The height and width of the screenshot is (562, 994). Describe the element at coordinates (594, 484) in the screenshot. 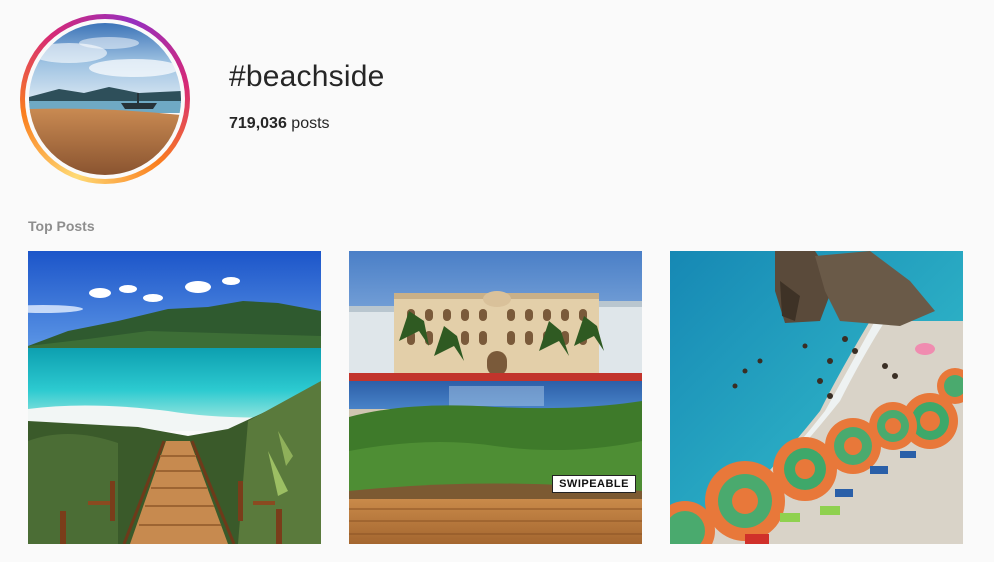

I see `swipeable-badge: SWIPEABLE` at that location.